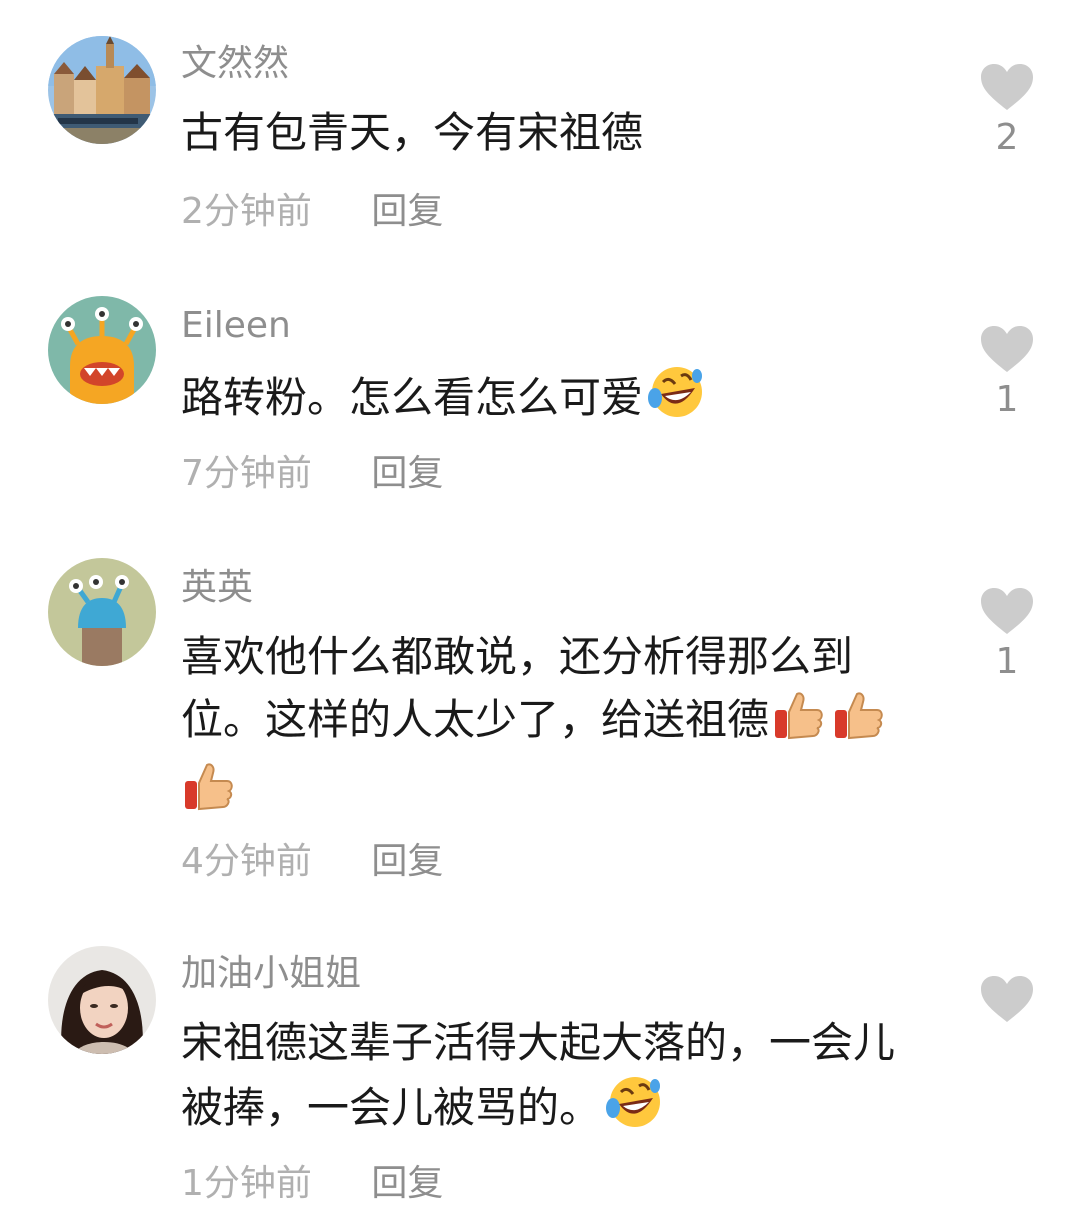  What do you see at coordinates (246, 1183) in the screenshot?
I see `comment-time: 1分钟前` at bounding box center [246, 1183].